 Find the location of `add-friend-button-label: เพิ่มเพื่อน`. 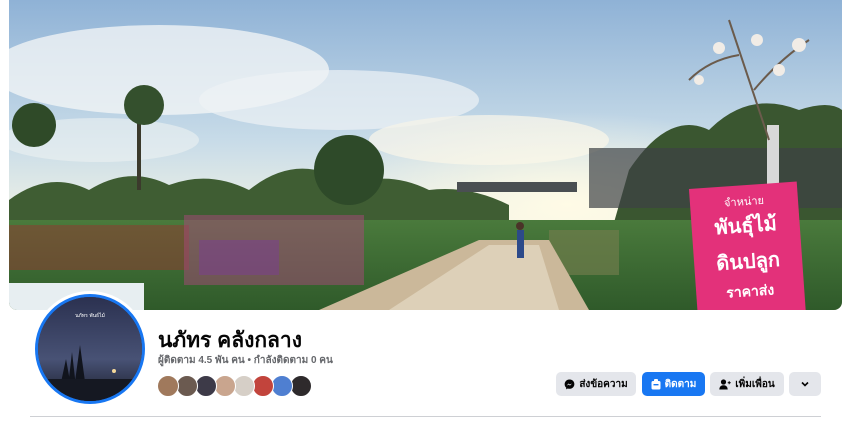

add-friend-button-label: เพิ่มเพื่อน is located at coordinates (755, 384).